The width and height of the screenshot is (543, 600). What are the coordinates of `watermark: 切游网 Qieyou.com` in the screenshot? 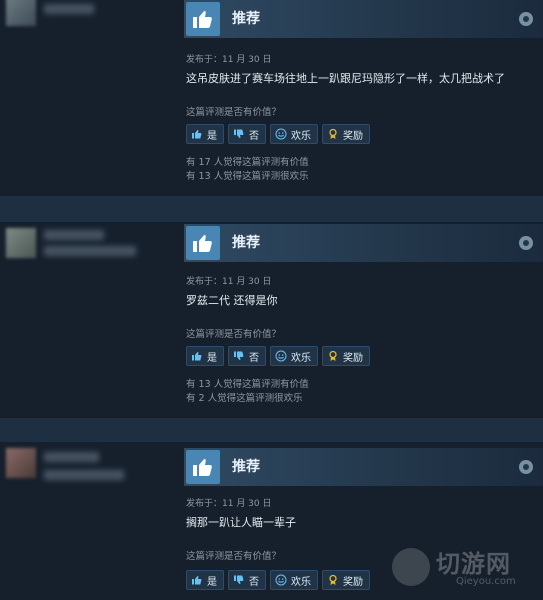 It's located at (467, 570).